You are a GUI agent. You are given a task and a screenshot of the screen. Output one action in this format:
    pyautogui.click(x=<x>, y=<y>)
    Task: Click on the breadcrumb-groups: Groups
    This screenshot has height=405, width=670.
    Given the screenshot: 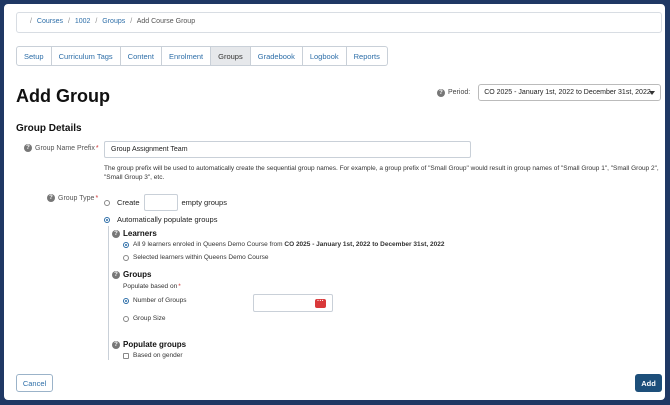 What is the action you would take?
    pyautogui.click(x=113, y=21)
    